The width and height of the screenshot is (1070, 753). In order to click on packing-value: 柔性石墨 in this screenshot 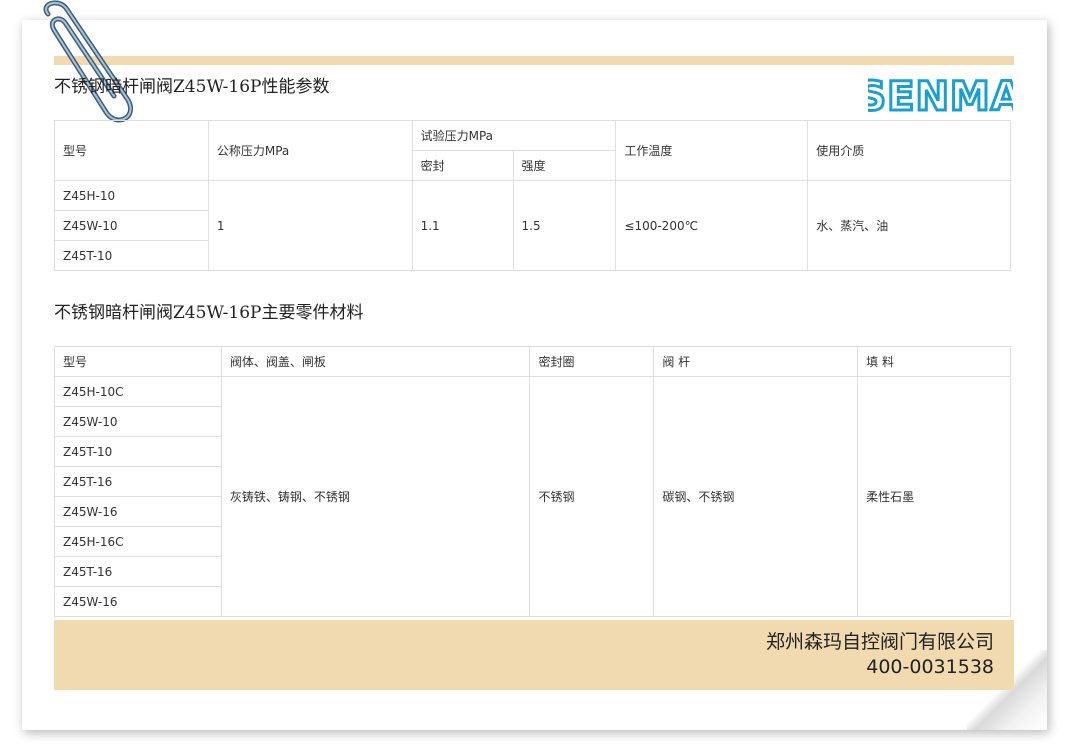, I will do `click(934, 496)`.